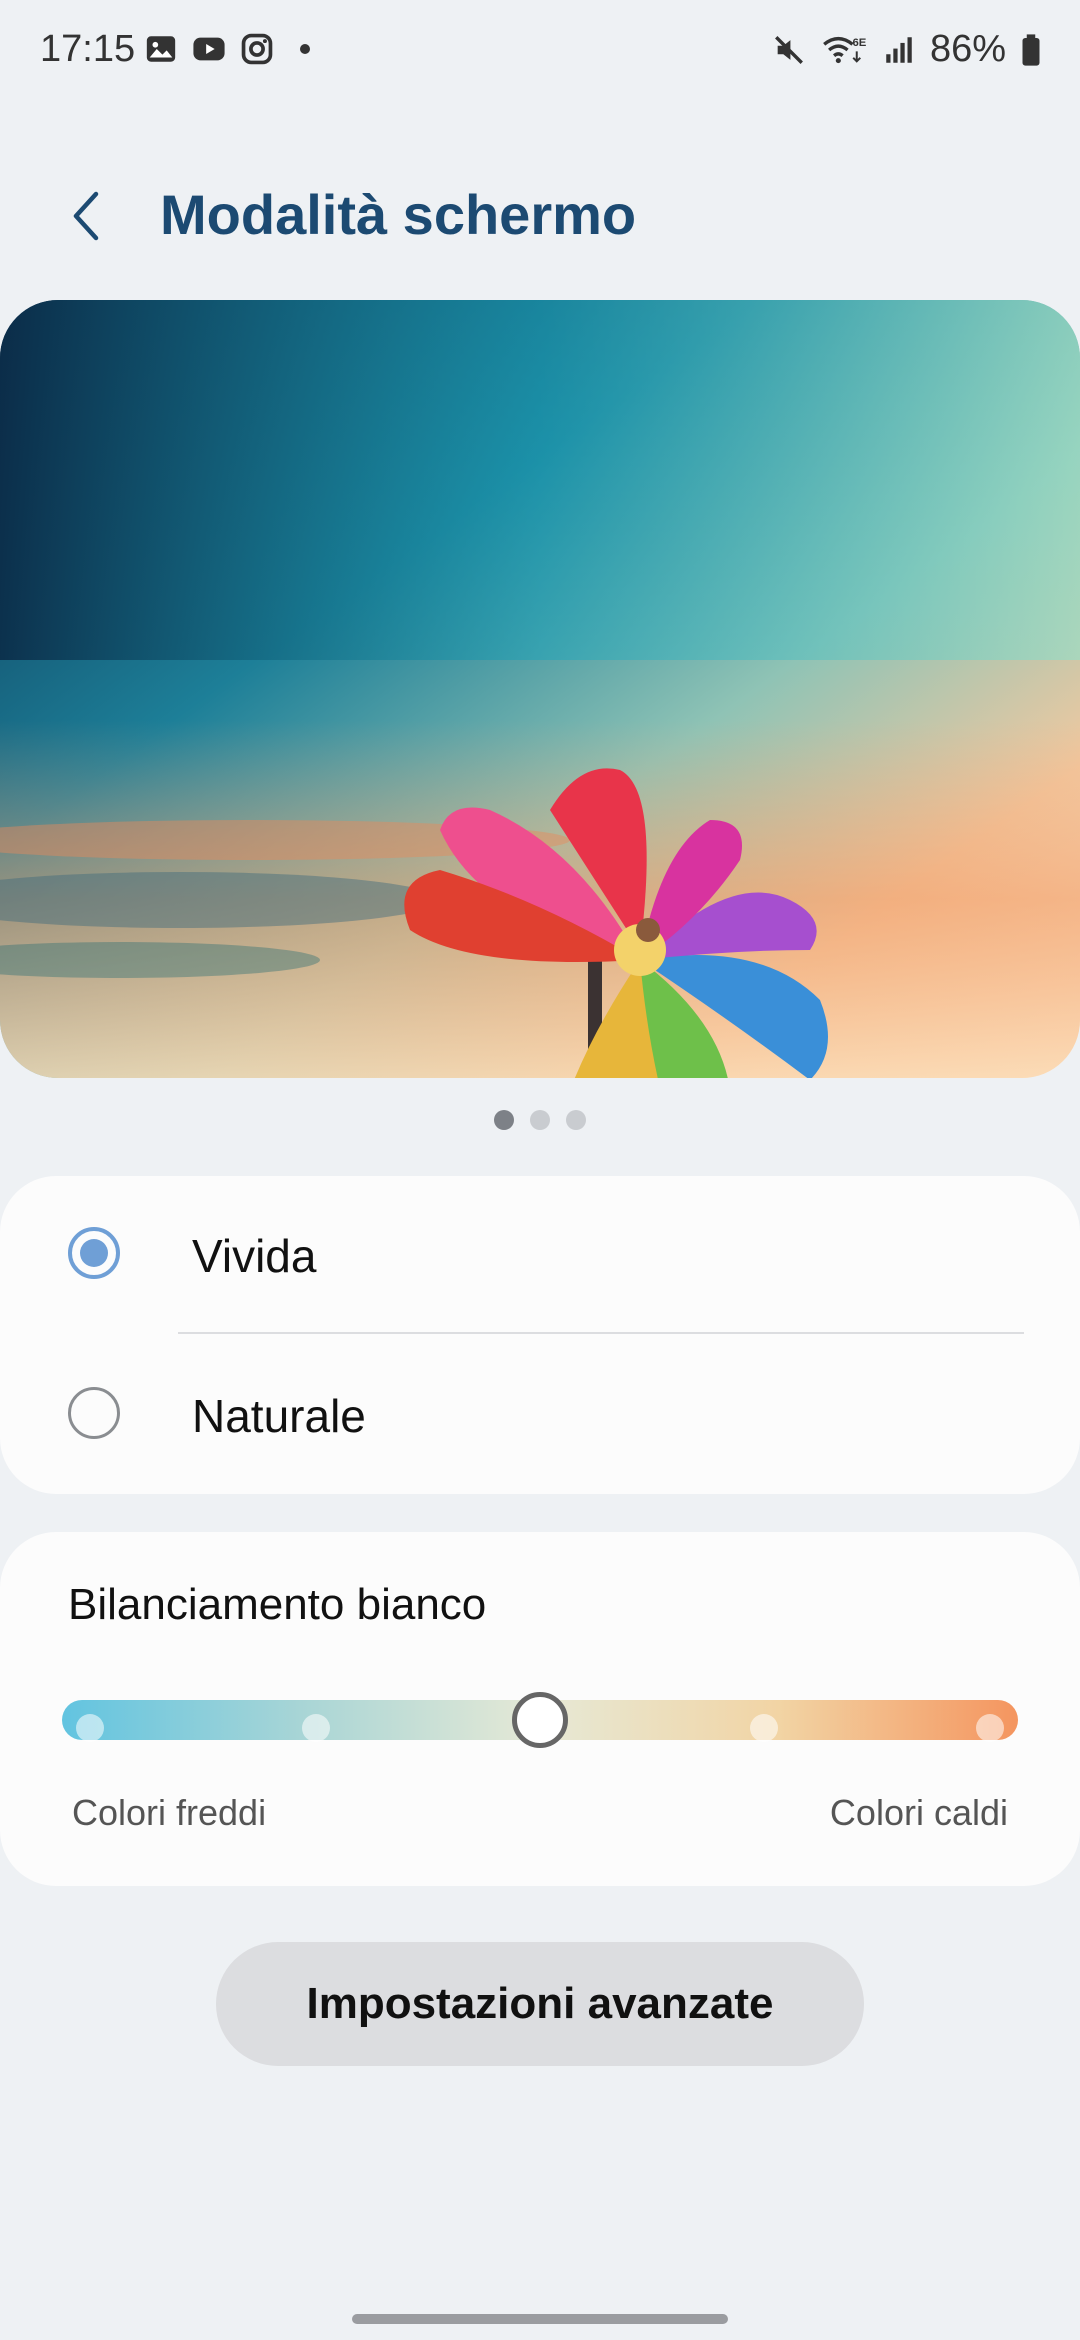  Describe the element at coordinates (845, 49) in the screenshot. I see `wifi-6e-icon: 6E` at that location.